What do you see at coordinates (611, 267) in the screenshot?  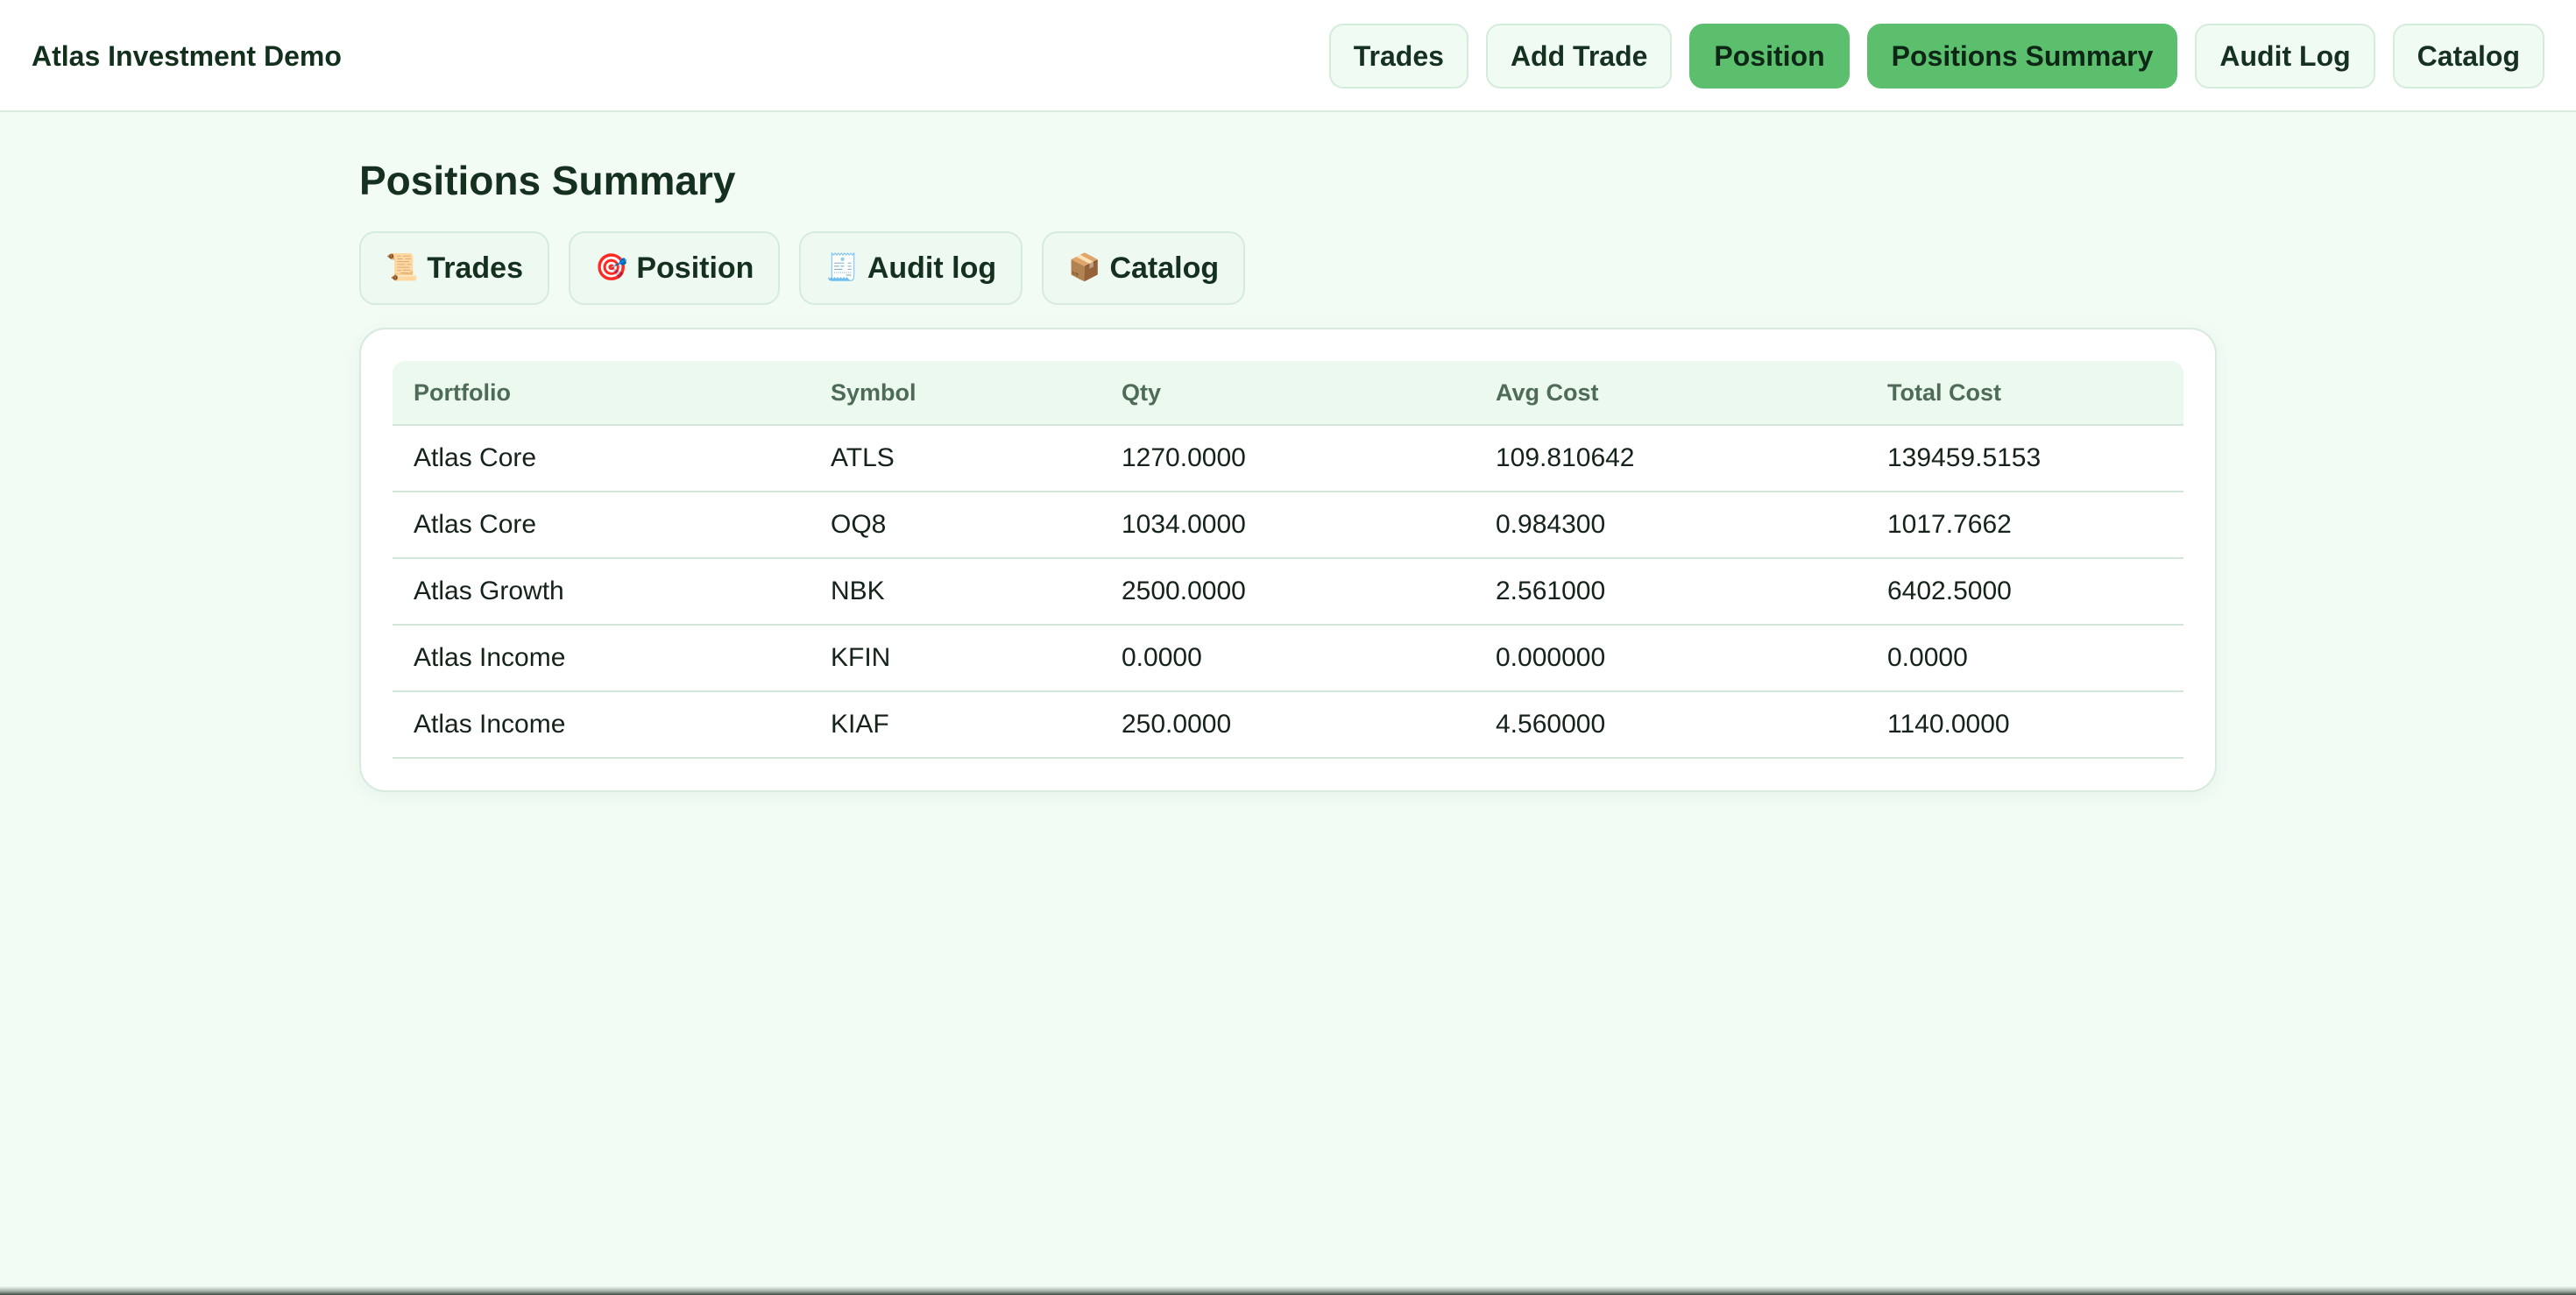 I see `target-icon: 🎯` at bounding box center [611, 267].